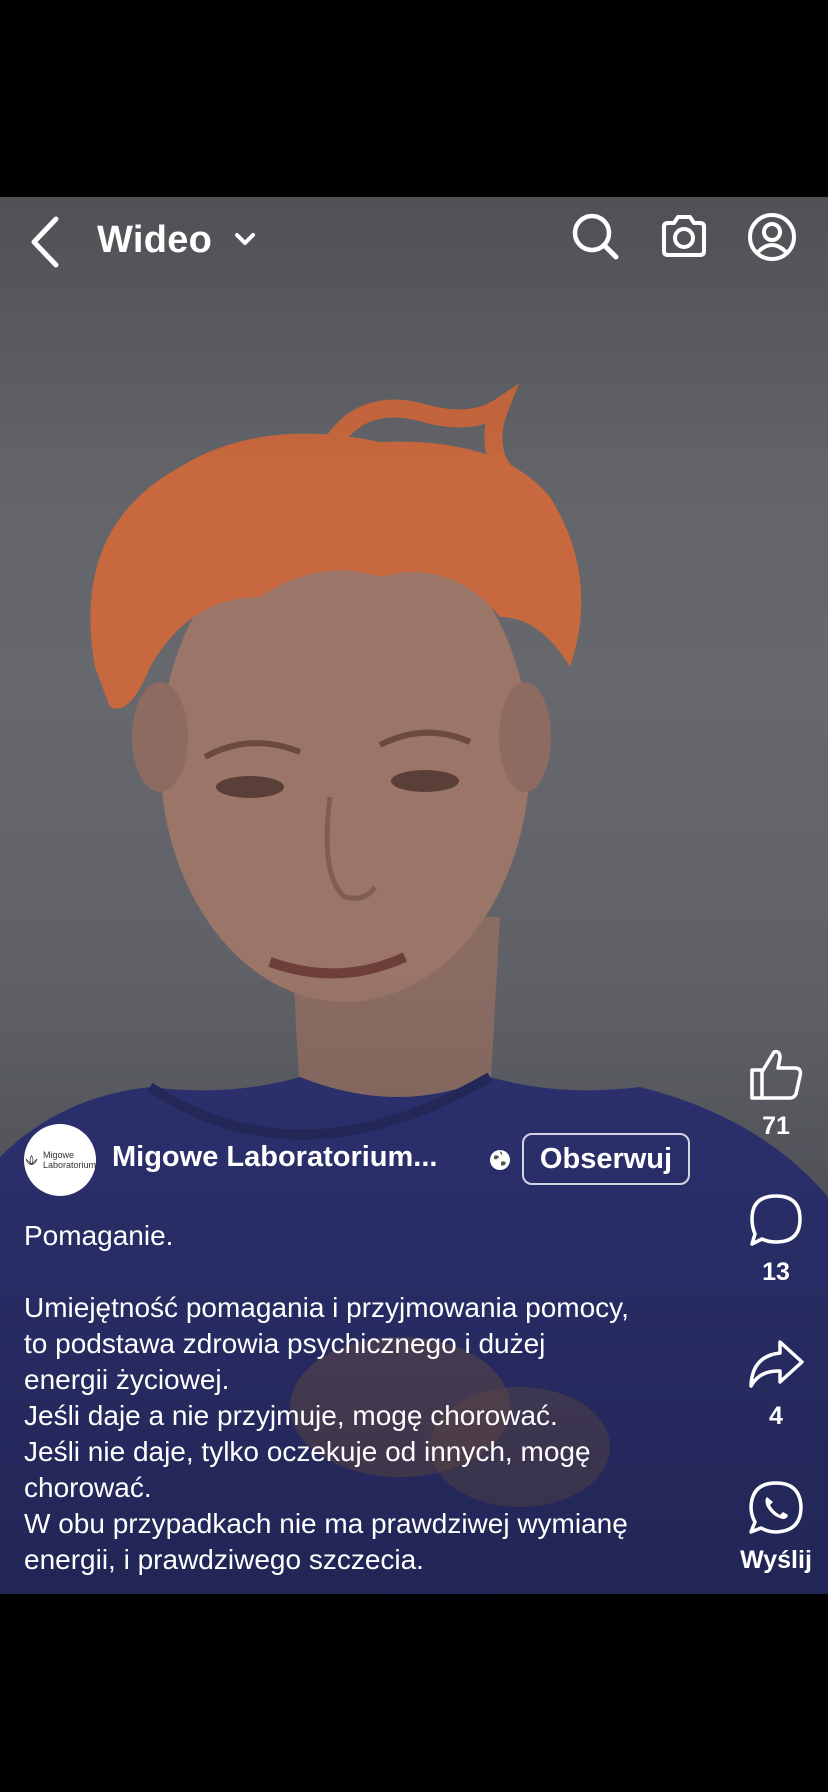 The height and width of the screenshot is (1792, 828). I want to click on like-button: 71, so click(776, 1092).